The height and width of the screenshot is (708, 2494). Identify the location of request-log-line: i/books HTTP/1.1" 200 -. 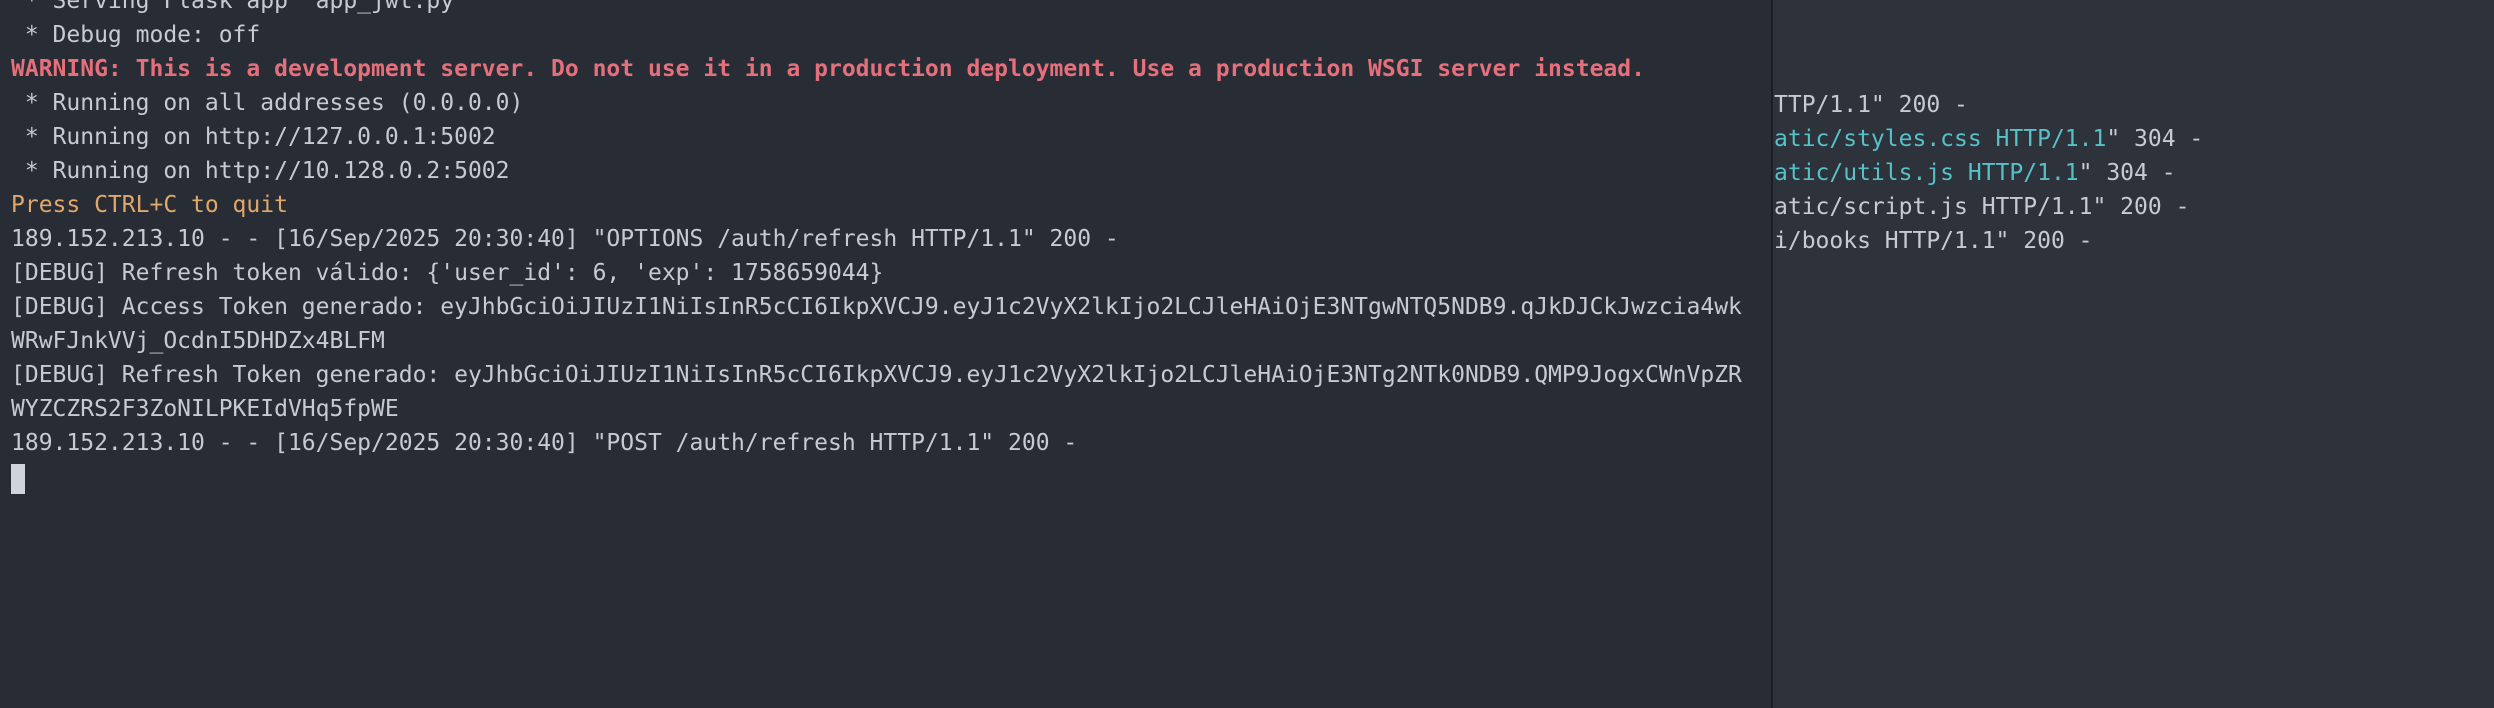
(1933, 241).